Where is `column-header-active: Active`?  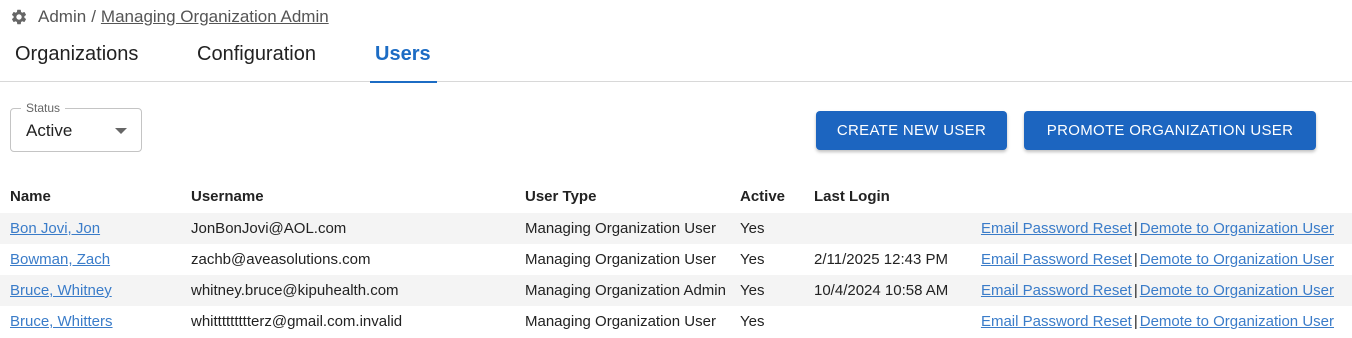
column-header-active: Active is located at coordinates (763, 196).